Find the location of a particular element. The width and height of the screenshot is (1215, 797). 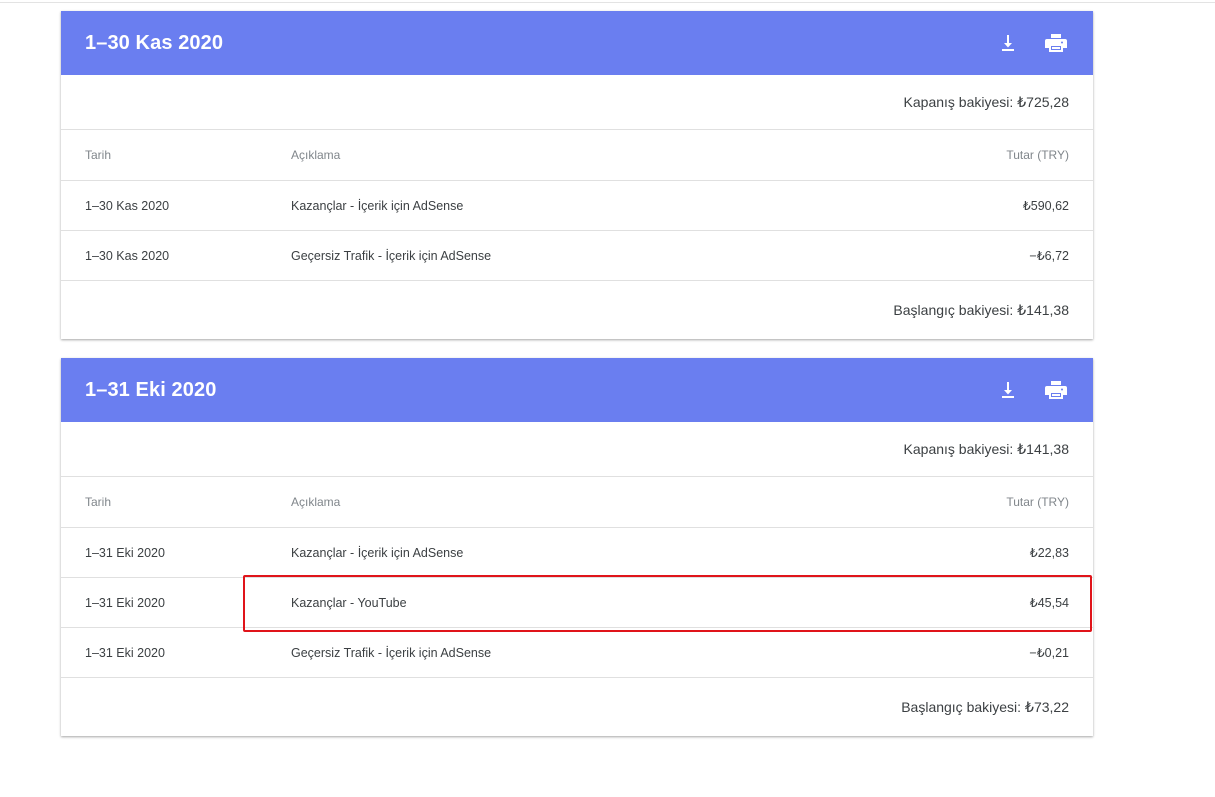

closing-balance: Kapanış bakiyesi: ₺141,38 is located at coordinates (577, 449).